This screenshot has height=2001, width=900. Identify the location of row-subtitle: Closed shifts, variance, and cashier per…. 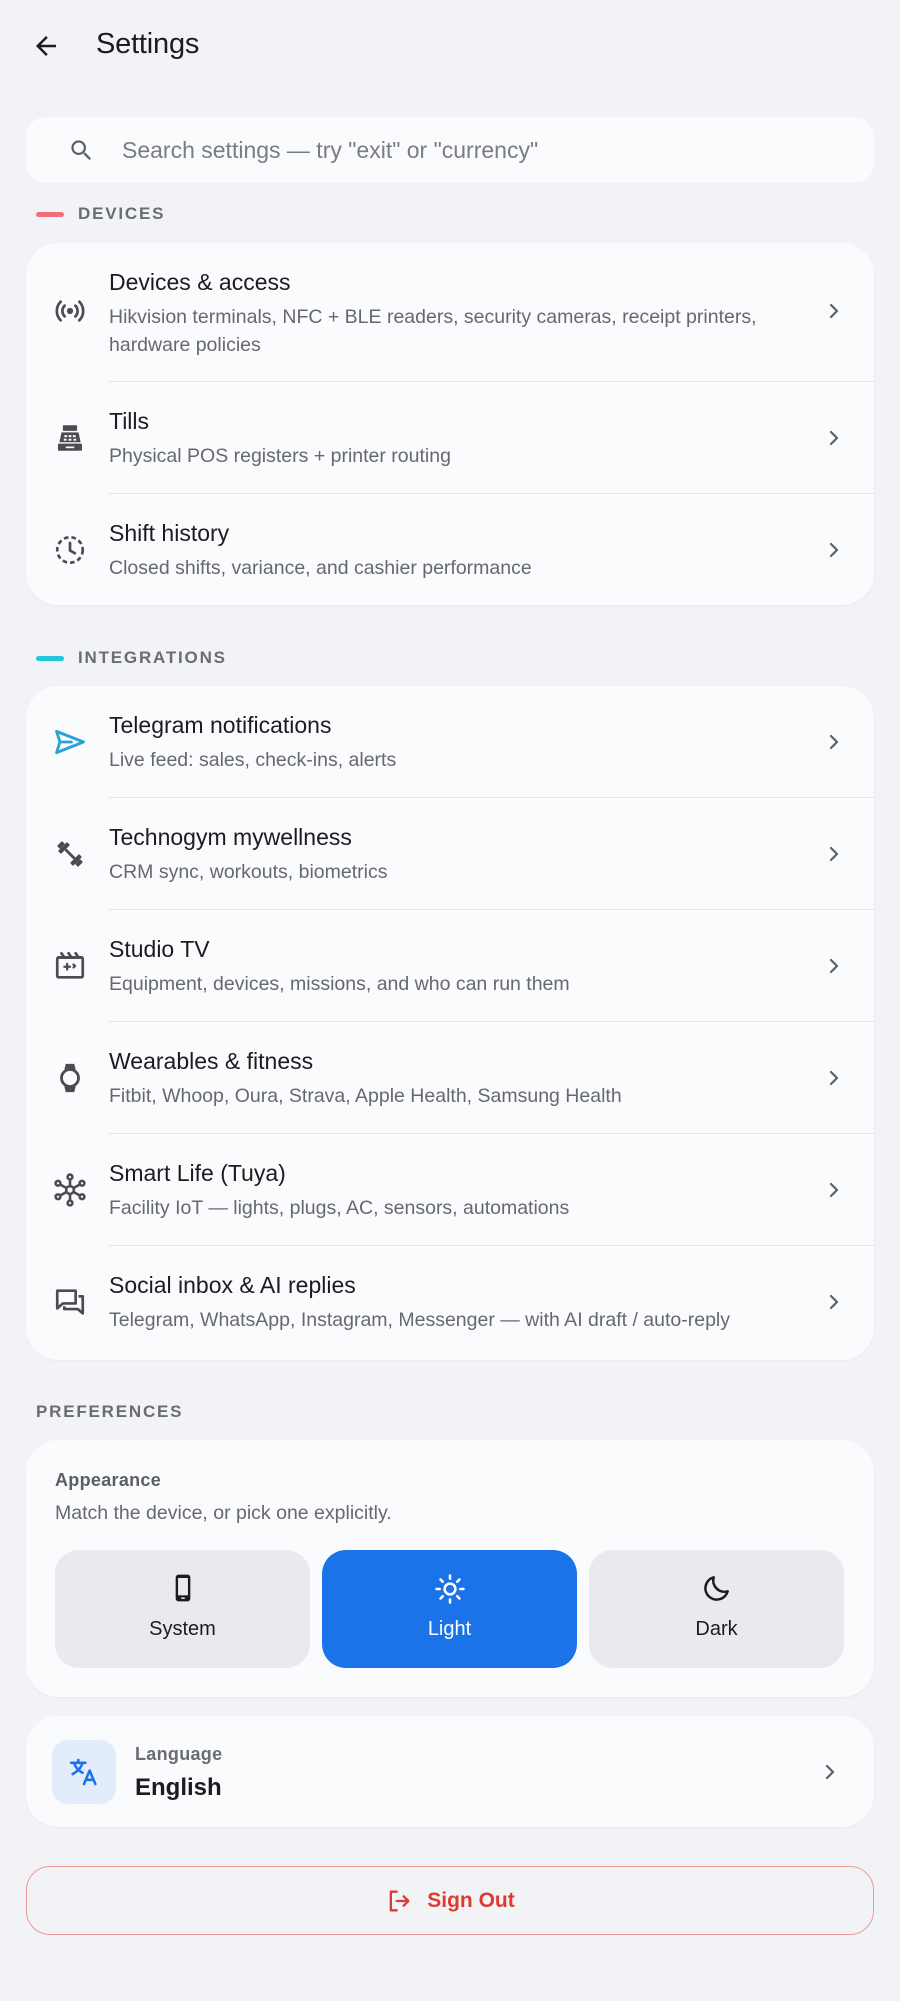
(320, 568).